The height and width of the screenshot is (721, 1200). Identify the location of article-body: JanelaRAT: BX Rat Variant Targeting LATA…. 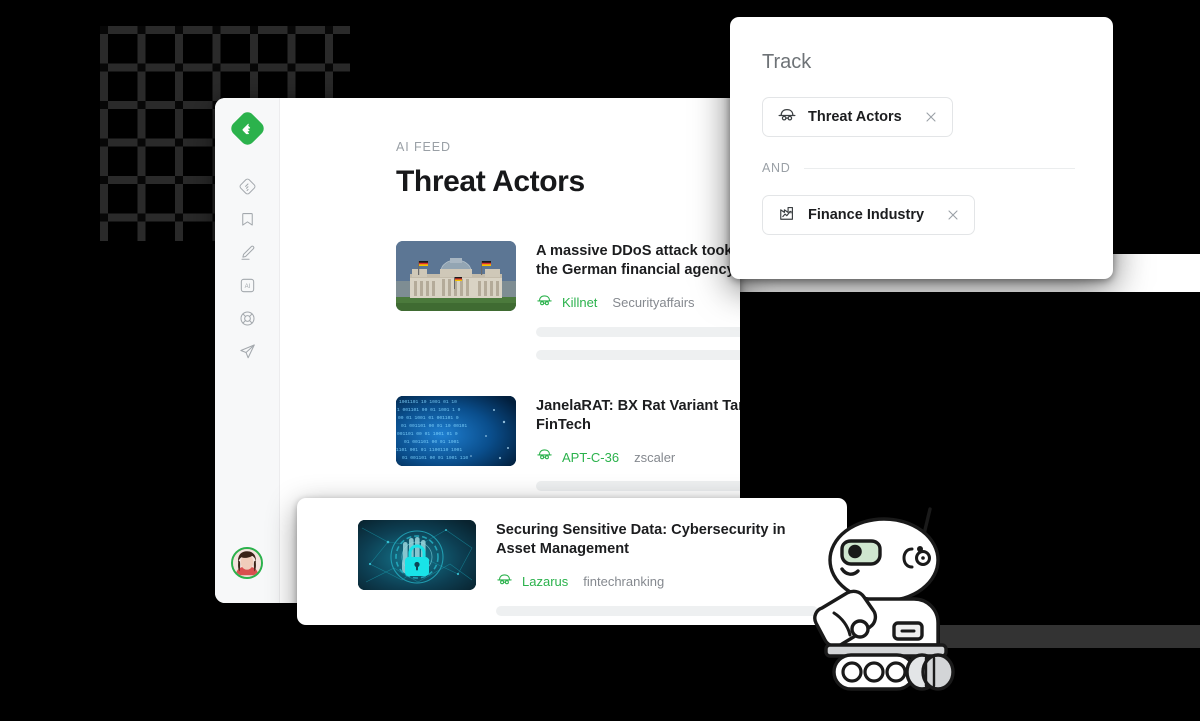
(638, 455).